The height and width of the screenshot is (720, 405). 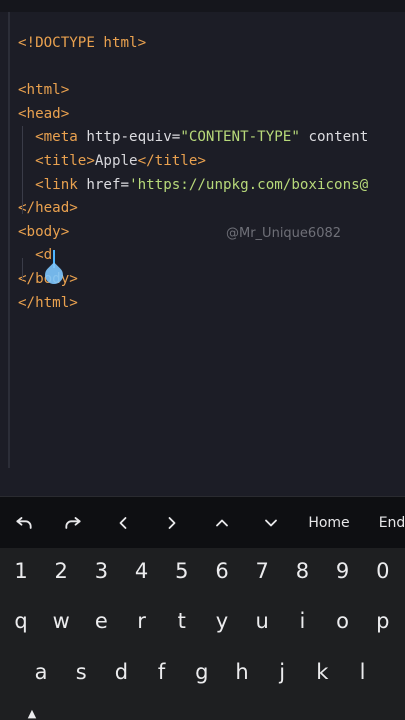 What do you see at coordinates (334, 137) in the screenshot?
I see `code-token: content` at bounding box center [334, 137].